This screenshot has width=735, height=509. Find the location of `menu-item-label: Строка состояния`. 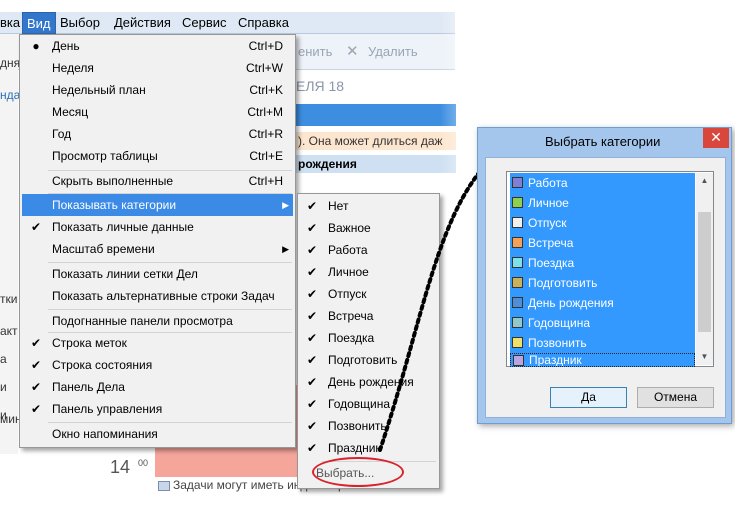

menu-item-label: Строка состояния is located at coordinates (102, 365).